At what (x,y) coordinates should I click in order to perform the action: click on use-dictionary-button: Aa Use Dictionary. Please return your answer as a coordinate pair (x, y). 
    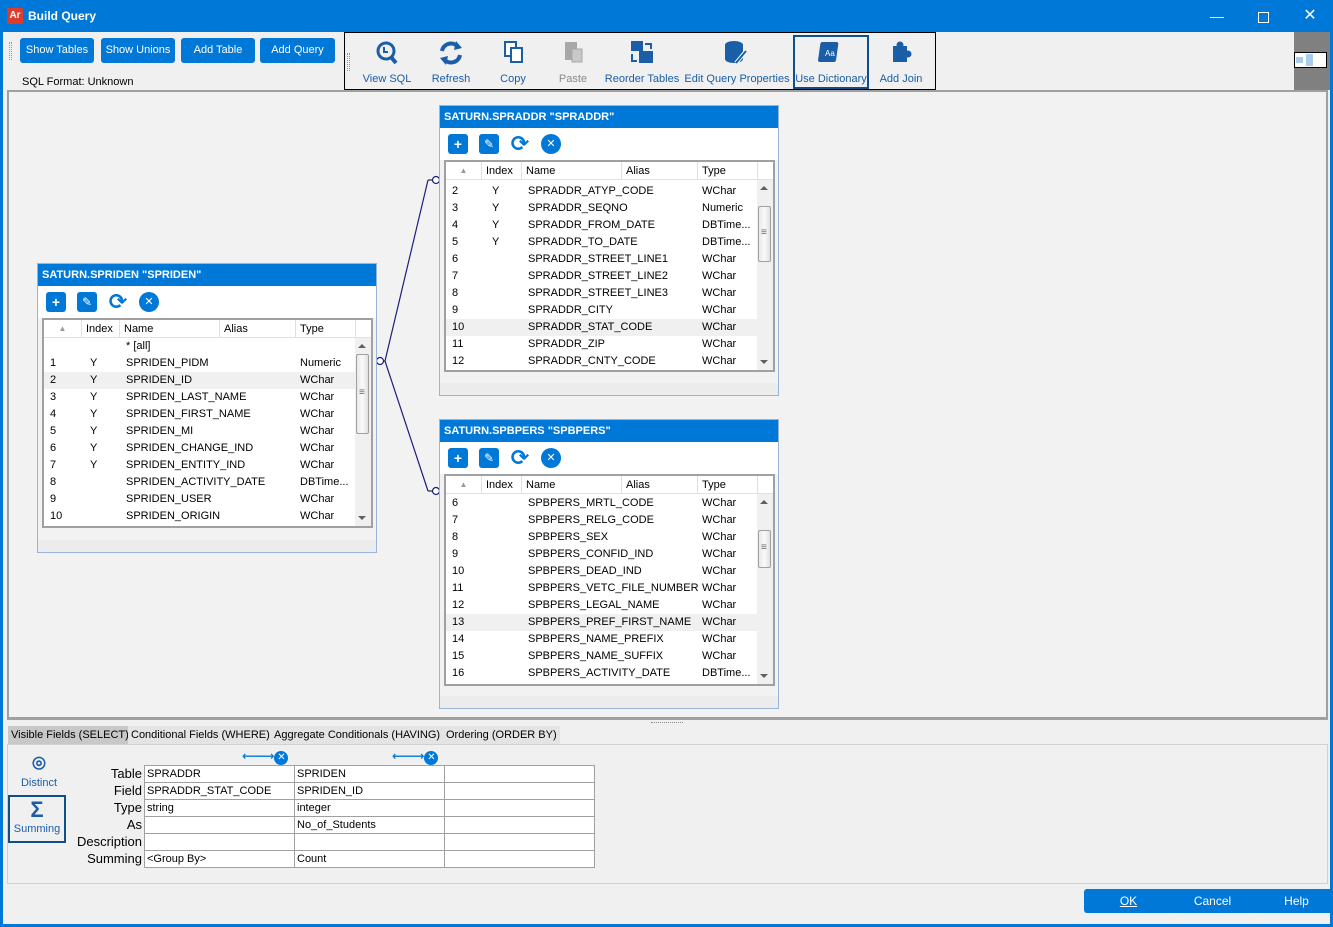
    Looking at the image, I should click on (831, 62).